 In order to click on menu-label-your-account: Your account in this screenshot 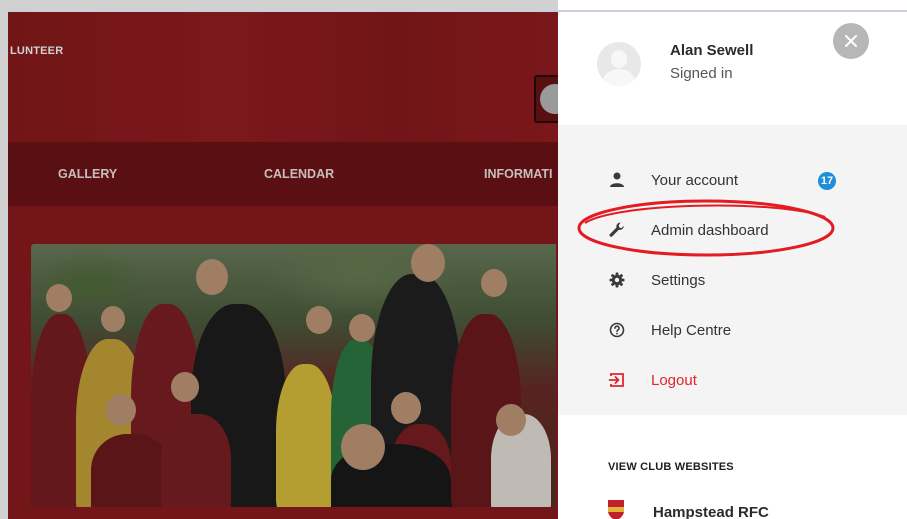, I will do `click(695, 180)`.